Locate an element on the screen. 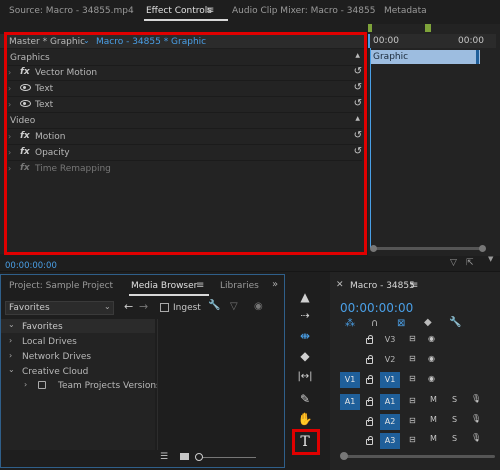 This screenshot has width=500, height=470. divider is located at coordinates (250, 271).